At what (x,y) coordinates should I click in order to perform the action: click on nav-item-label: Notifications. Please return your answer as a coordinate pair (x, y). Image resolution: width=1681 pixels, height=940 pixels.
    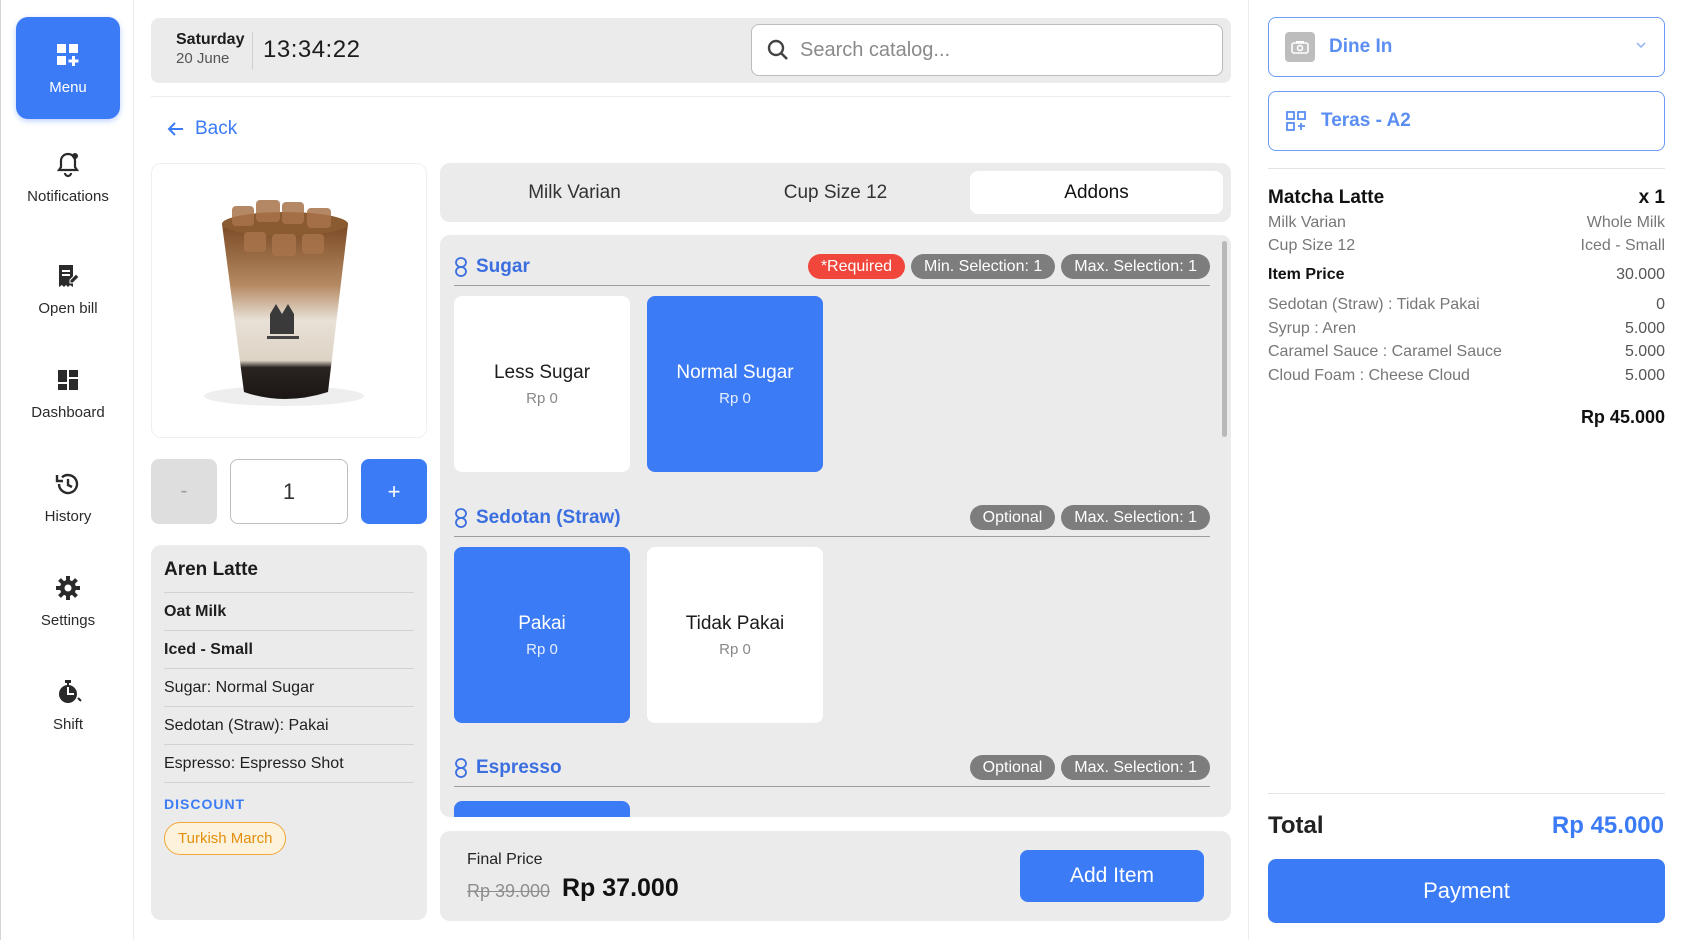
    Looking at the image, I should click on (68, 196).